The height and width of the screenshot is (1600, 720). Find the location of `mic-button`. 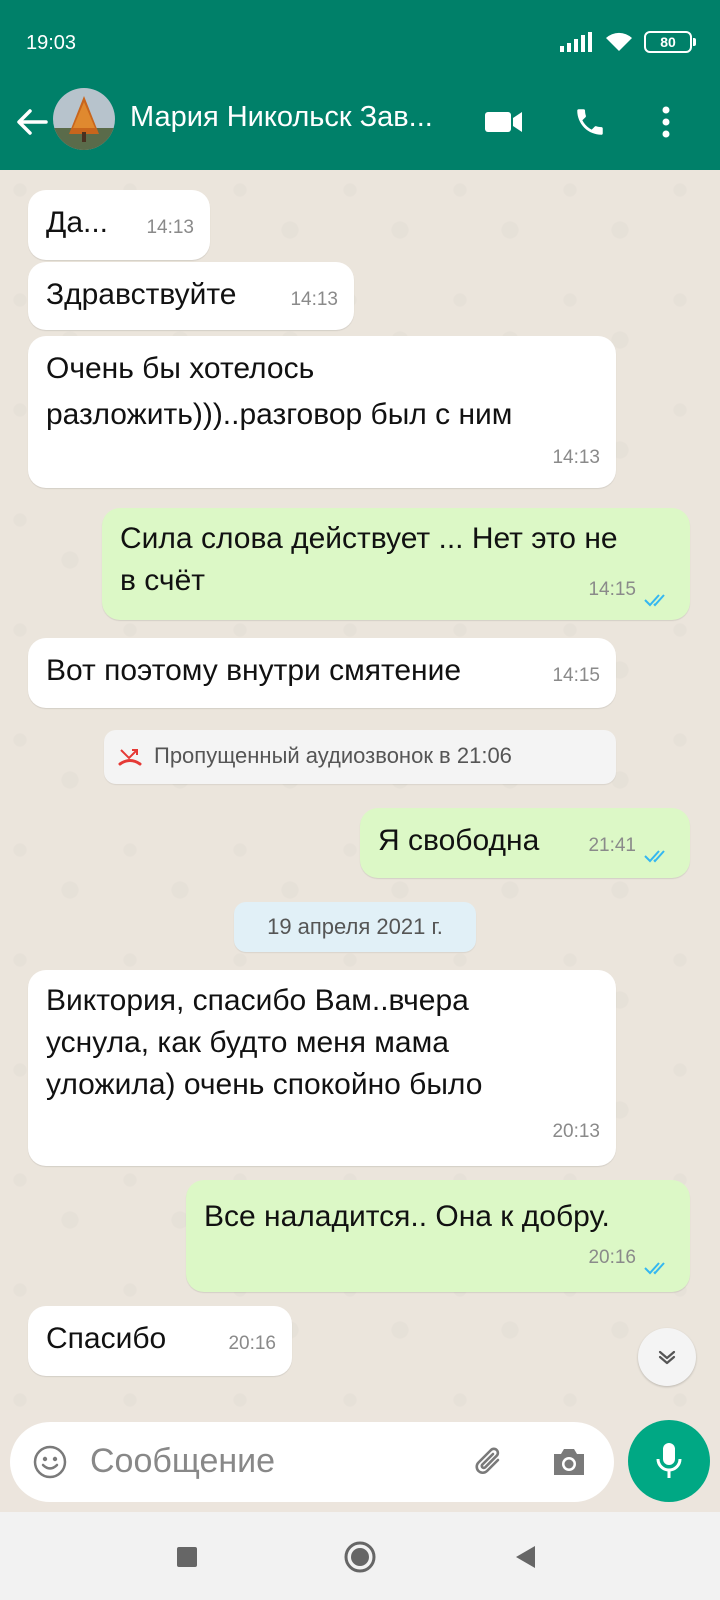

mic-button is located at coordinates (669, 1461).